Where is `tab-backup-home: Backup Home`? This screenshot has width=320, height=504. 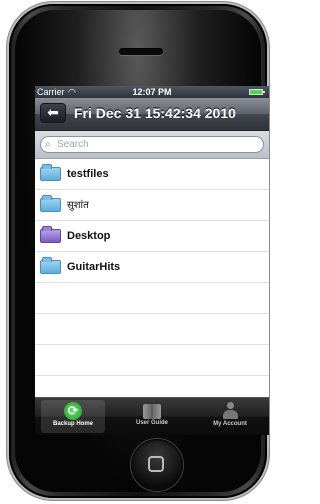 tab-backup-home: Backup Home is located at coordinates (73, 416).